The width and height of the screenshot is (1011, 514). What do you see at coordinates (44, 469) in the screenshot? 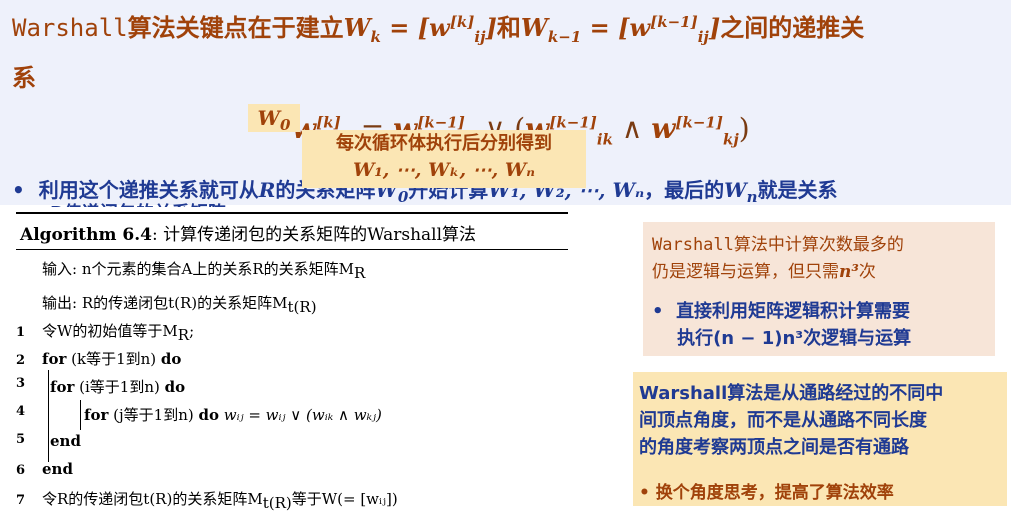
I see `algo-line-6: 6 end` at bounding box center [44, 469].